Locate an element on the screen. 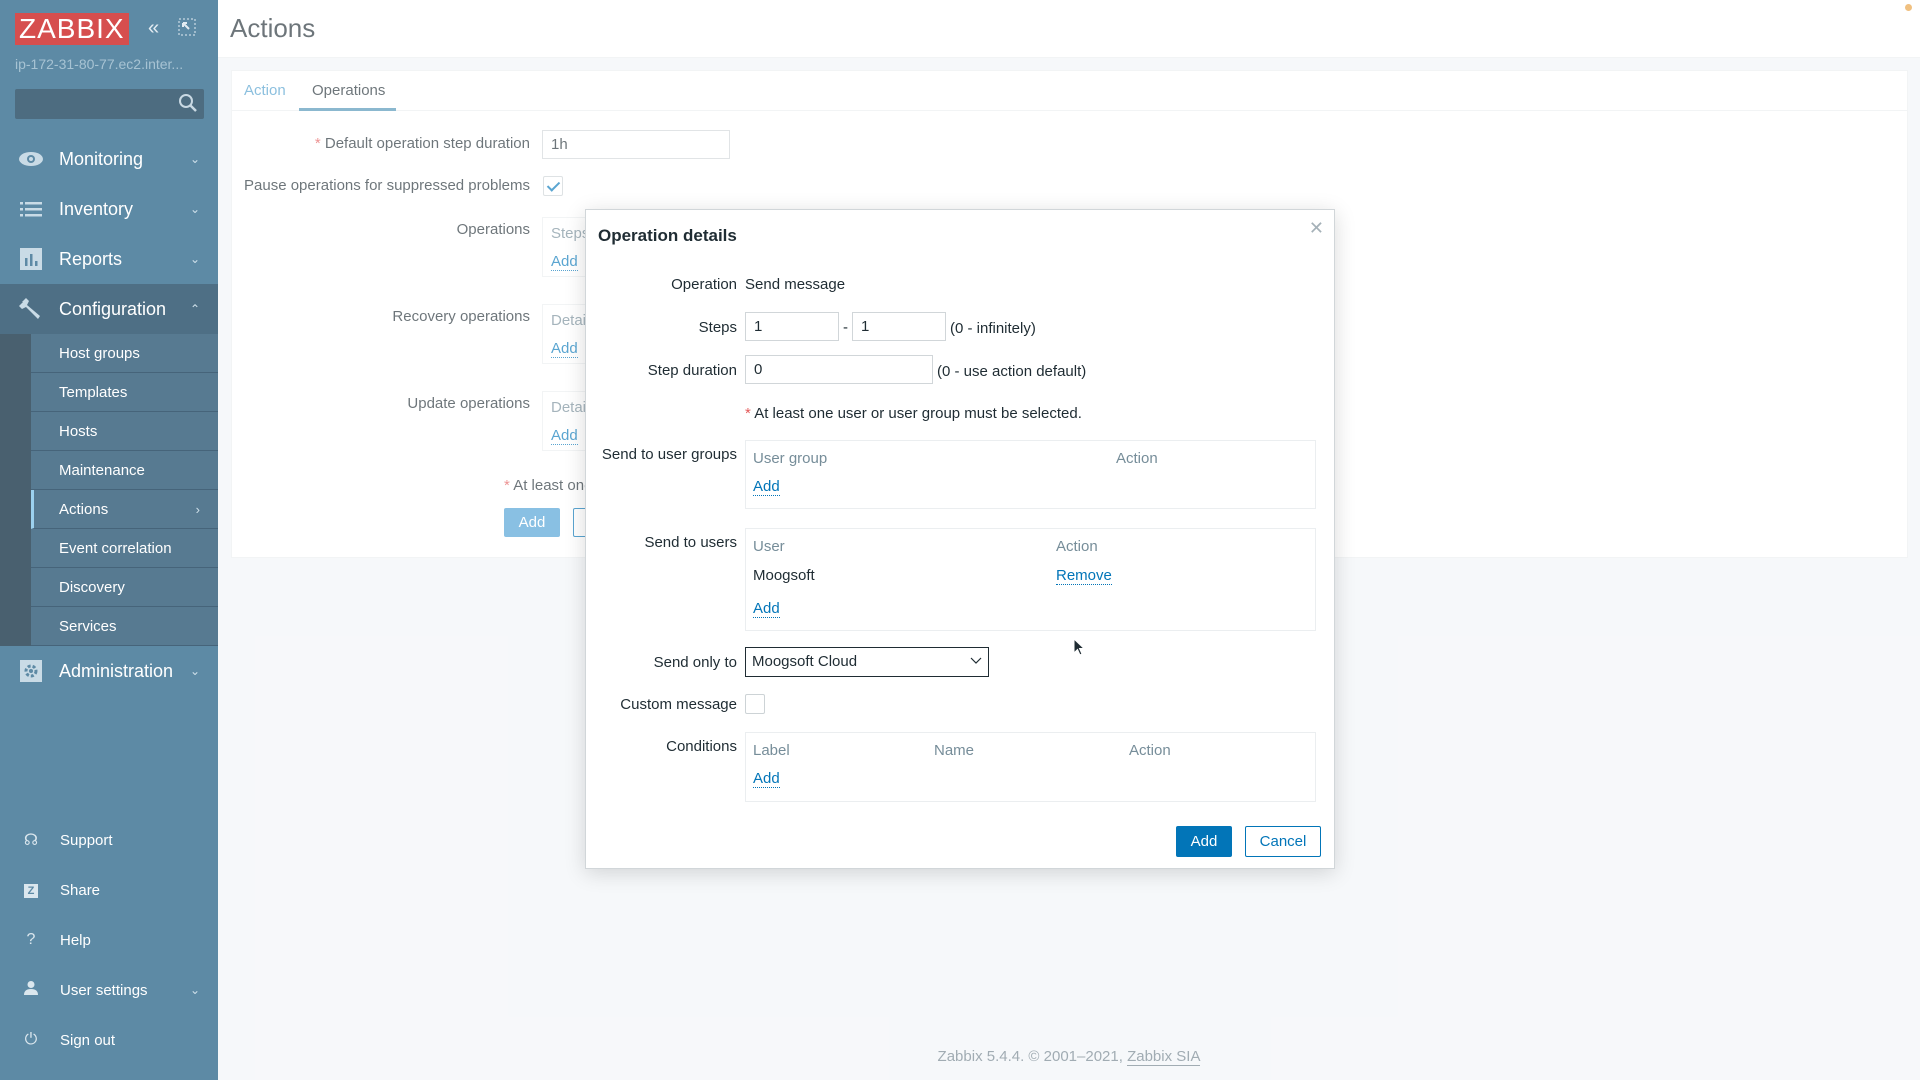 Image resolution: width=1920 pixels, height=1080 pixels. wrench-icon is located at coordinates (31, 309).